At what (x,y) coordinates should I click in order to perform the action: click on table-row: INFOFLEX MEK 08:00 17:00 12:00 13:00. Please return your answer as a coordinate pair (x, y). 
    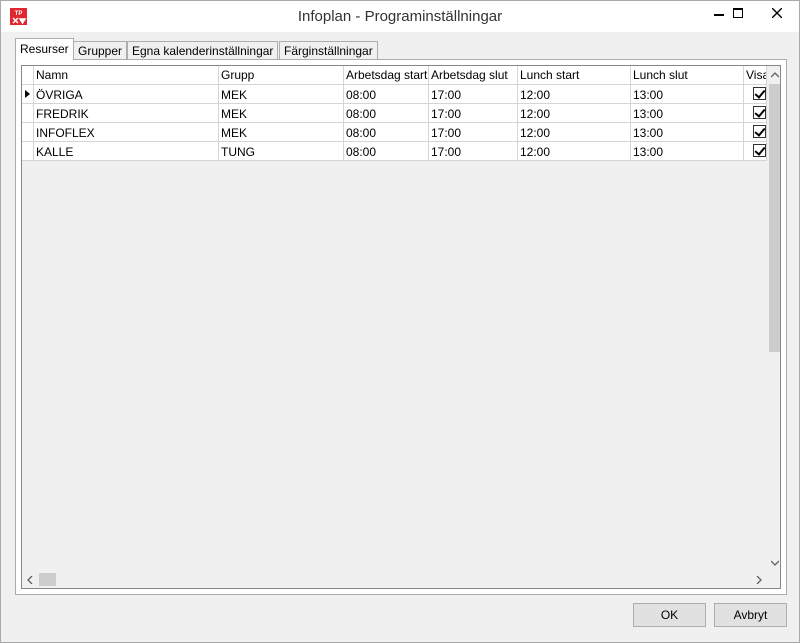
    Looking at the image, I should click on (394, 132).